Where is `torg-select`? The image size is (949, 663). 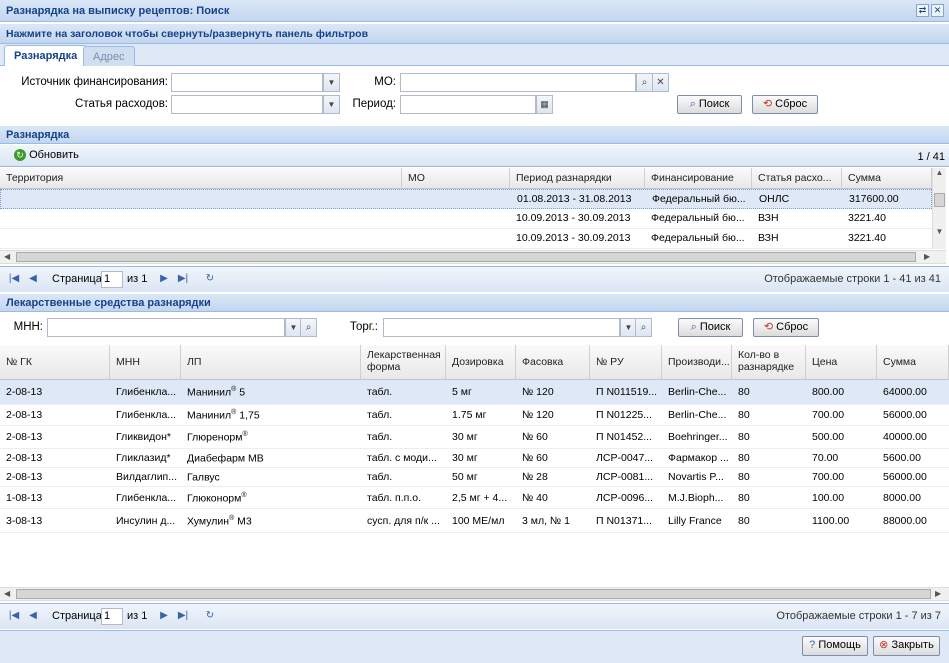 torg-select is located at coordinates (501, 327).